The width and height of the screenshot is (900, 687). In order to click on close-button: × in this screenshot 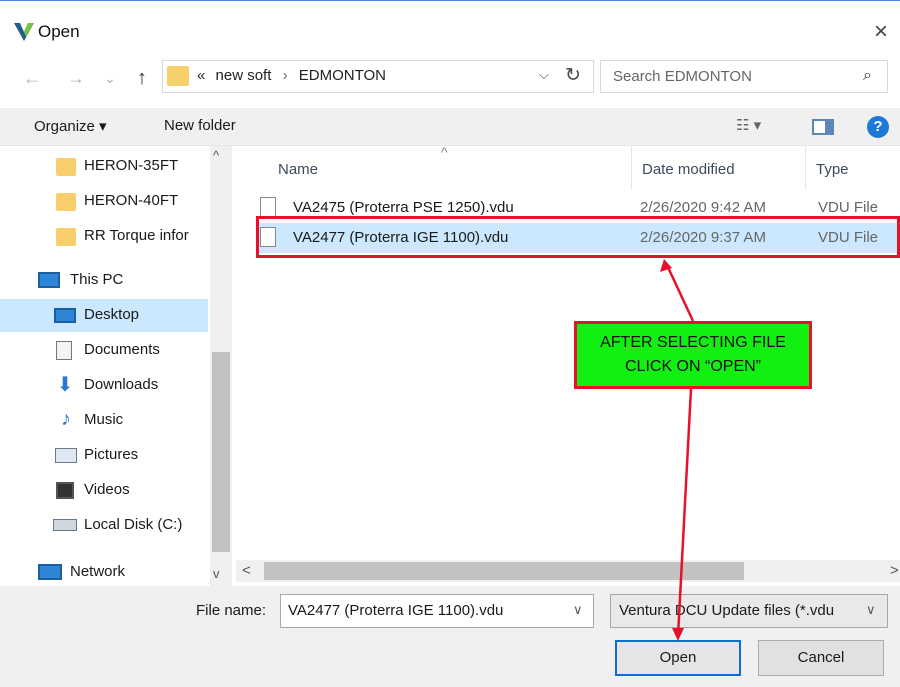, I will do `click(881, 32)`.